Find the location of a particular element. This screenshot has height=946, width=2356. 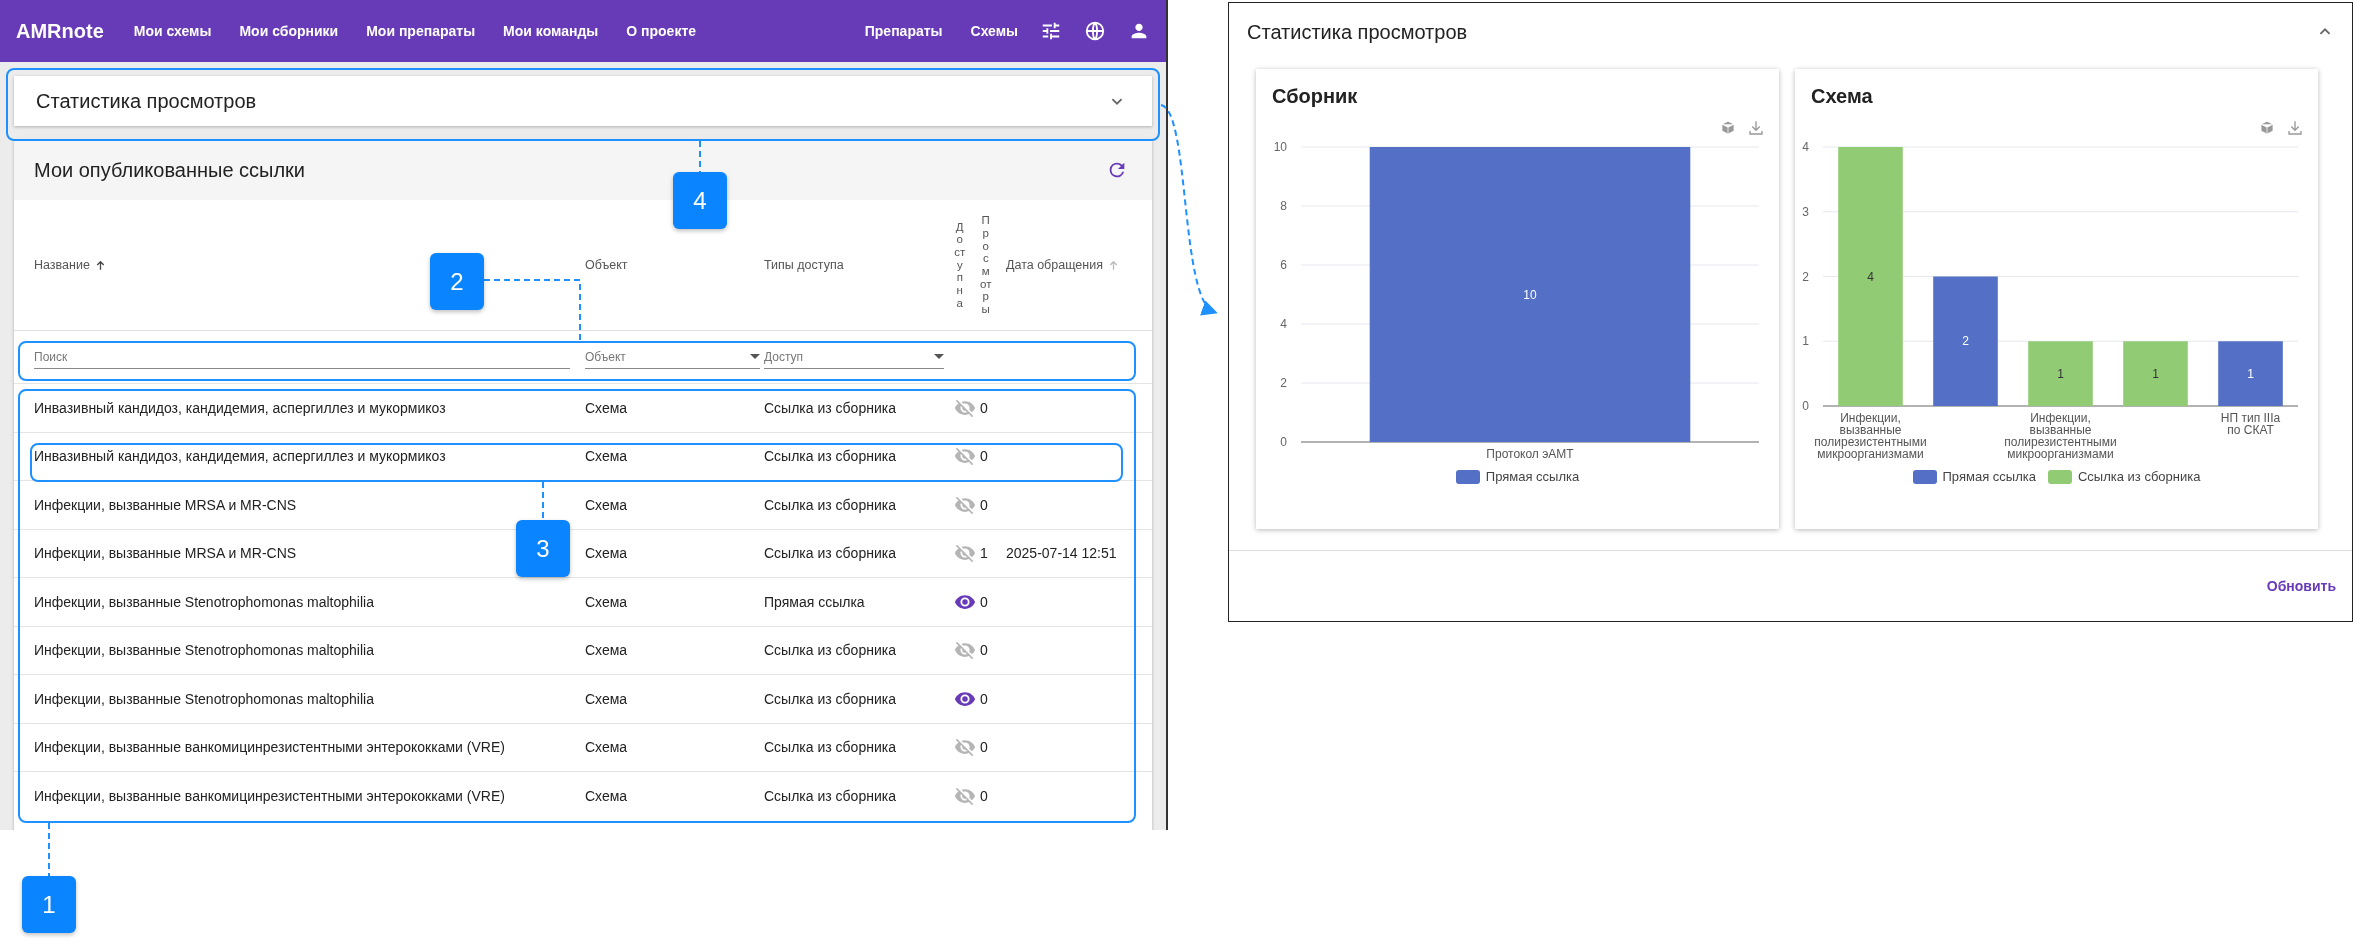

data-label: 10 is located at coordinates (1530, 294).